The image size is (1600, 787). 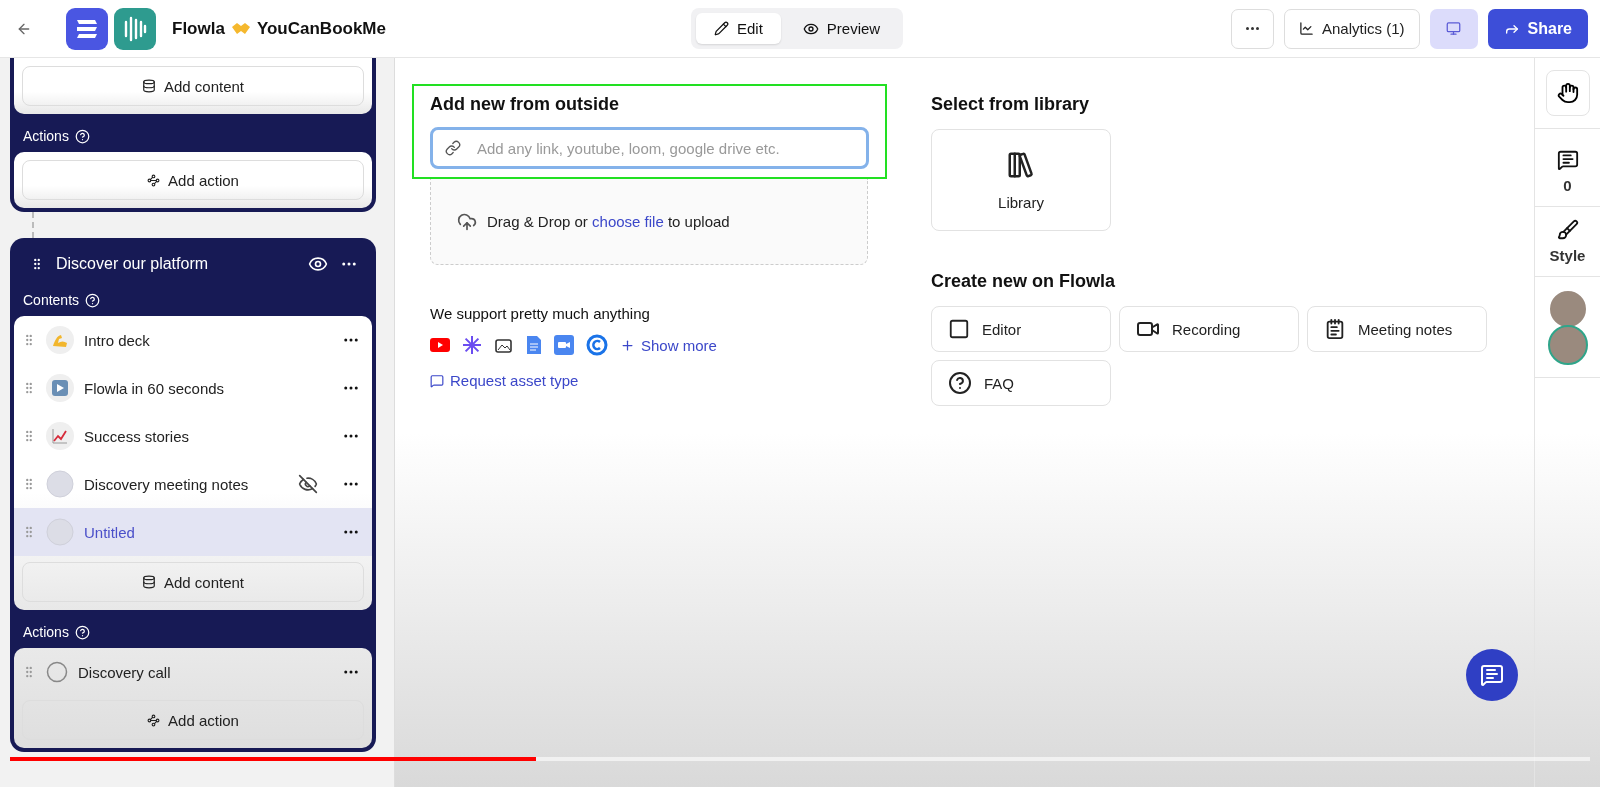 What do you see at coordinates (318, 264) in the screenshot?
I see `visibility-icon` at bounding box center [318, 264].